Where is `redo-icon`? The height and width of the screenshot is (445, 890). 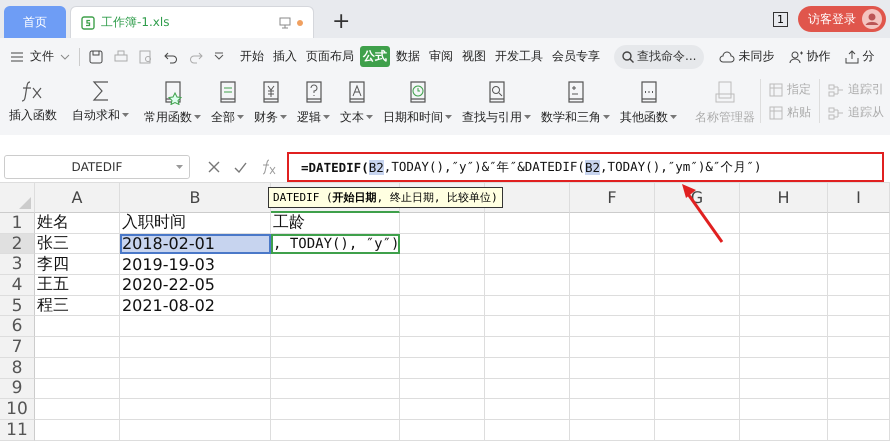 redo-icon is located at coordinates (196, 57).